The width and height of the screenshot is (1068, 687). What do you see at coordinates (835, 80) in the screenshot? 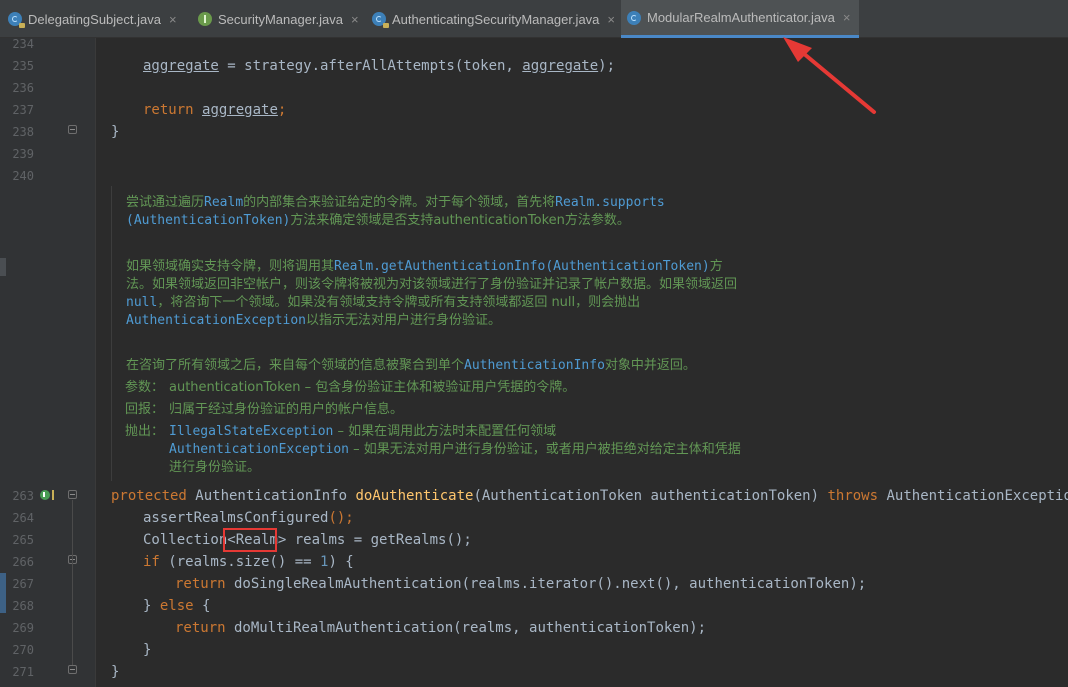
I see `arrow-shaft` at bounding box center [835, 80].